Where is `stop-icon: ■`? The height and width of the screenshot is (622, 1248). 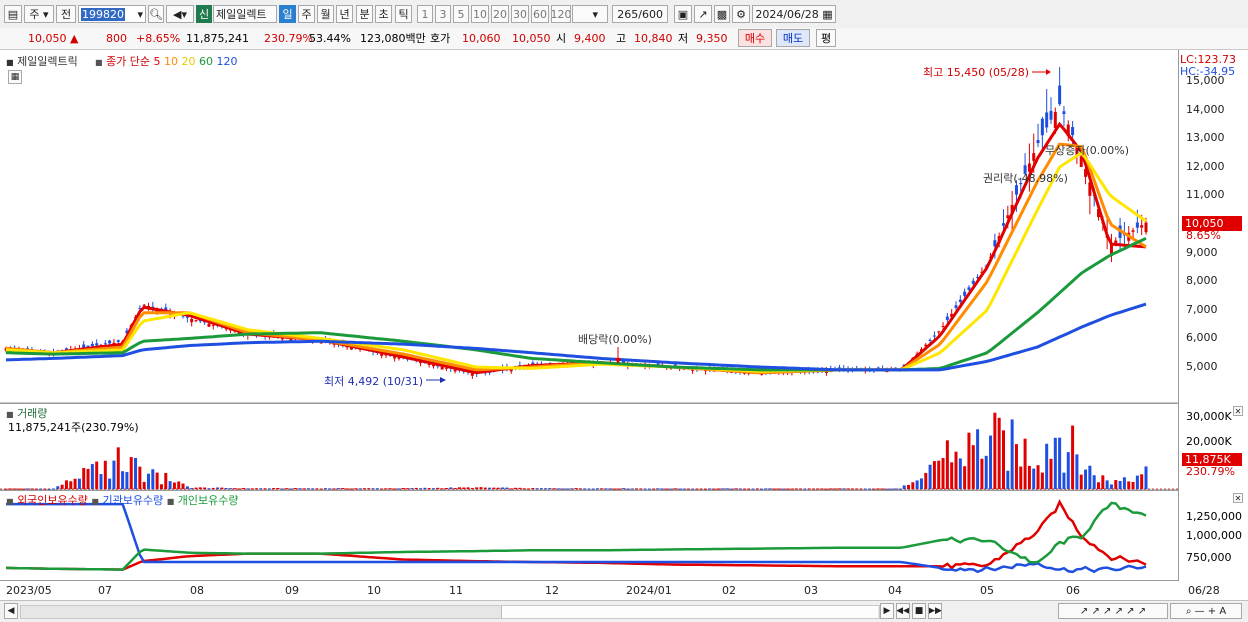
stop-icon: ■ is located at coordinates (919, 611).